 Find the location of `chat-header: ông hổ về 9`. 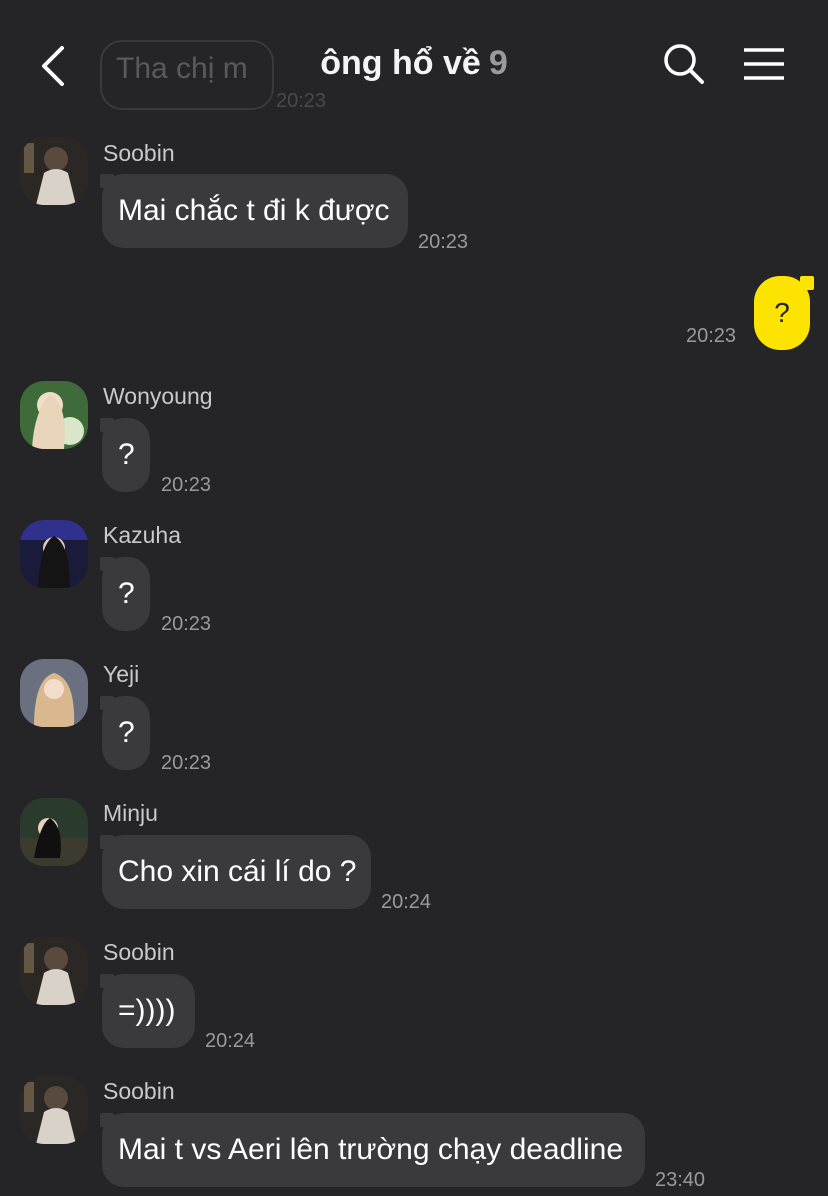

chat-header: ông hổ về 9 is located at coordinates (414, 64).